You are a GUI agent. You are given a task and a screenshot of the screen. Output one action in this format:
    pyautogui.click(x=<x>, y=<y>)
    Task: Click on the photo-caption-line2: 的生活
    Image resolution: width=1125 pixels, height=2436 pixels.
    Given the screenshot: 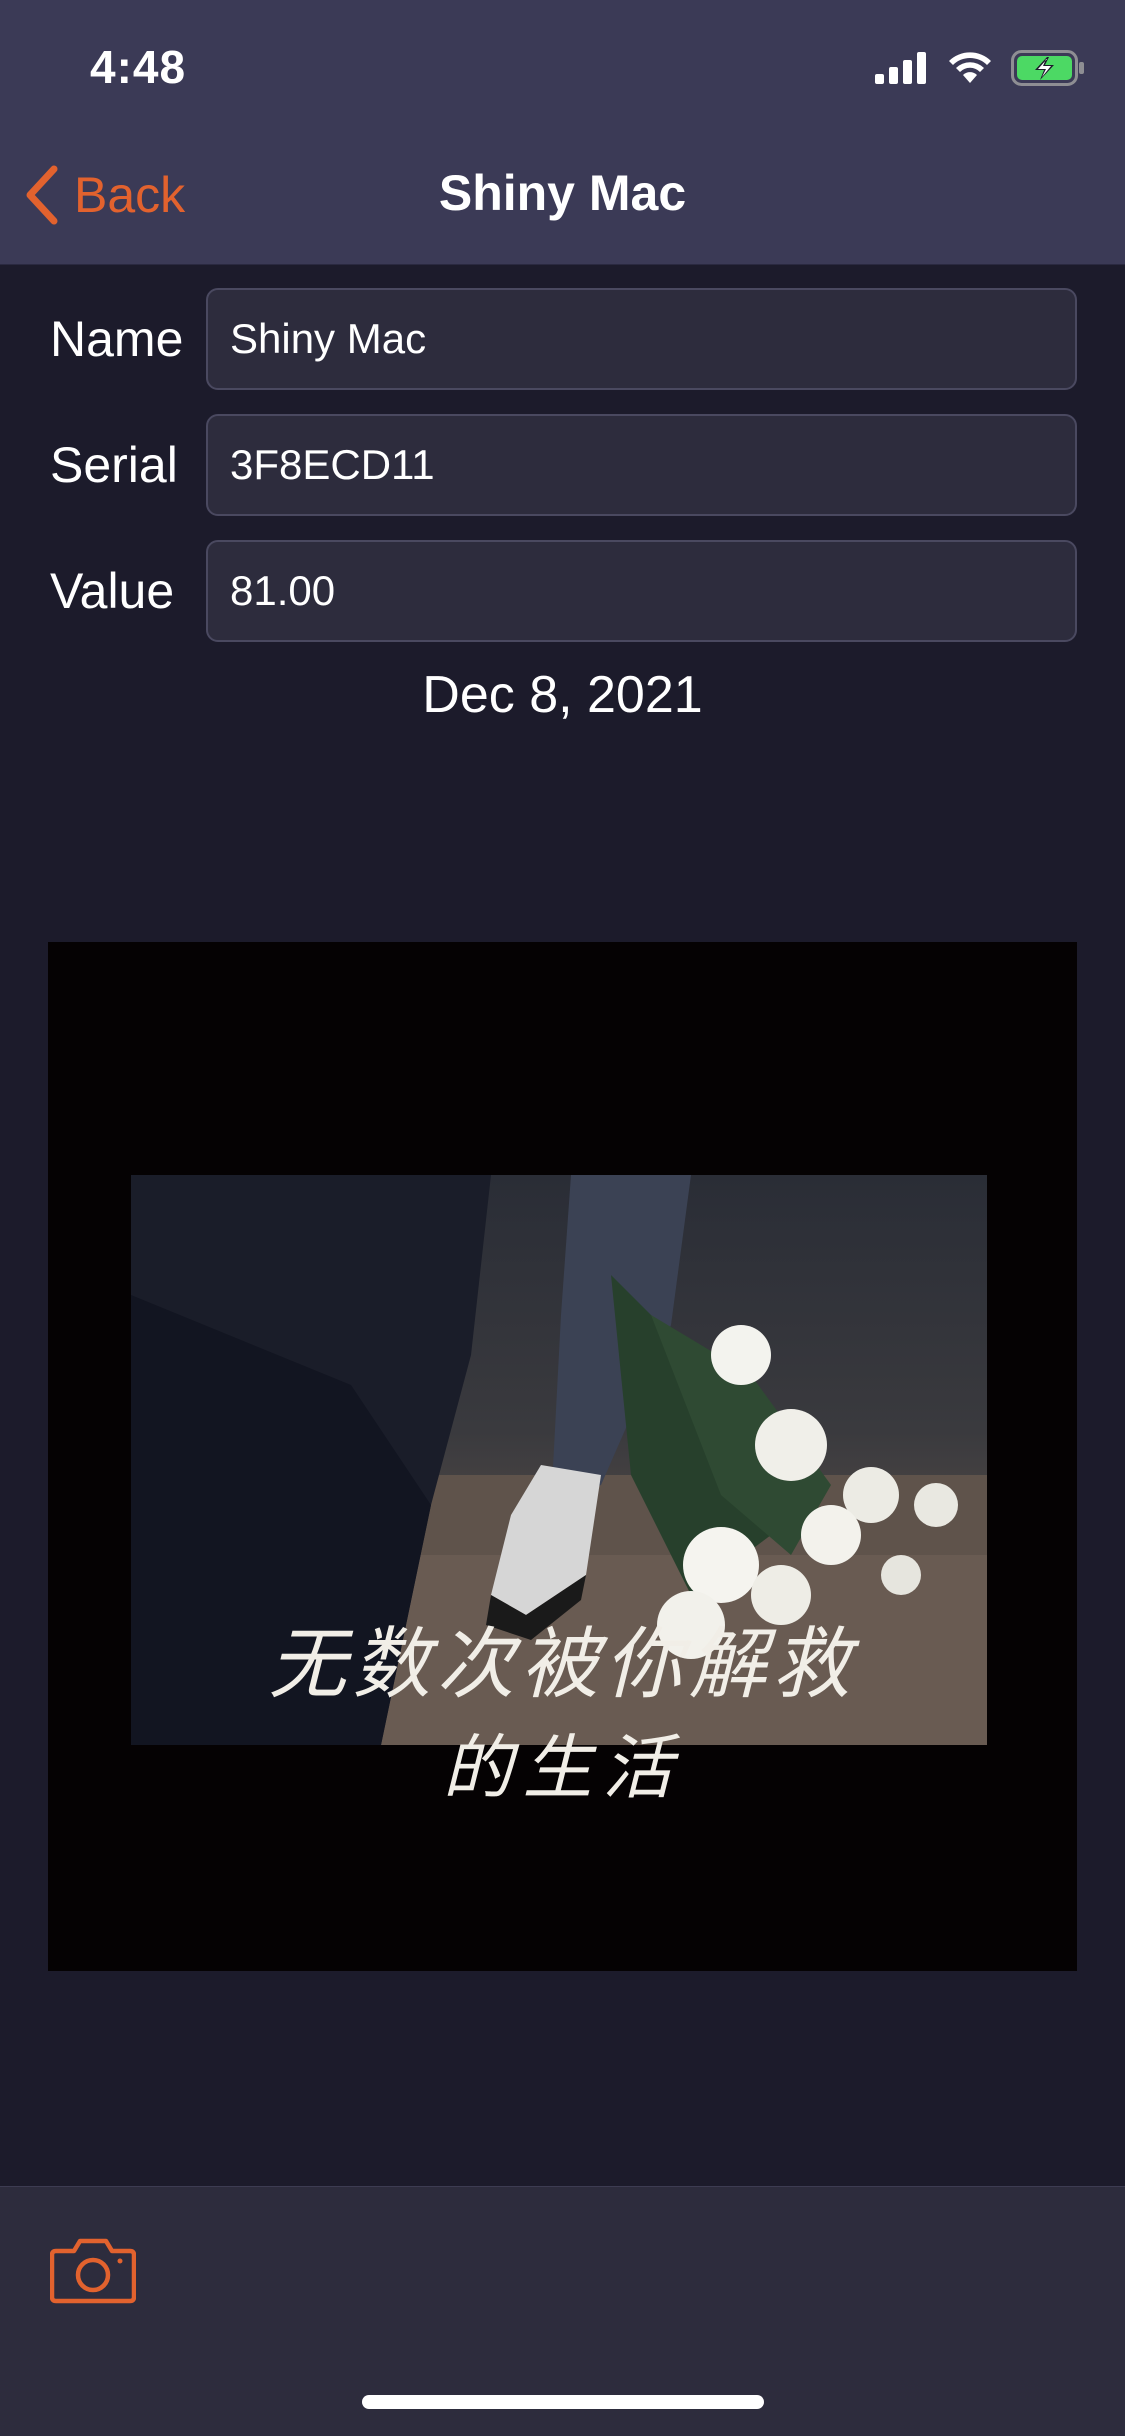 What is the action you would take?
    pyautogui.click(x=562, y=1768)
    